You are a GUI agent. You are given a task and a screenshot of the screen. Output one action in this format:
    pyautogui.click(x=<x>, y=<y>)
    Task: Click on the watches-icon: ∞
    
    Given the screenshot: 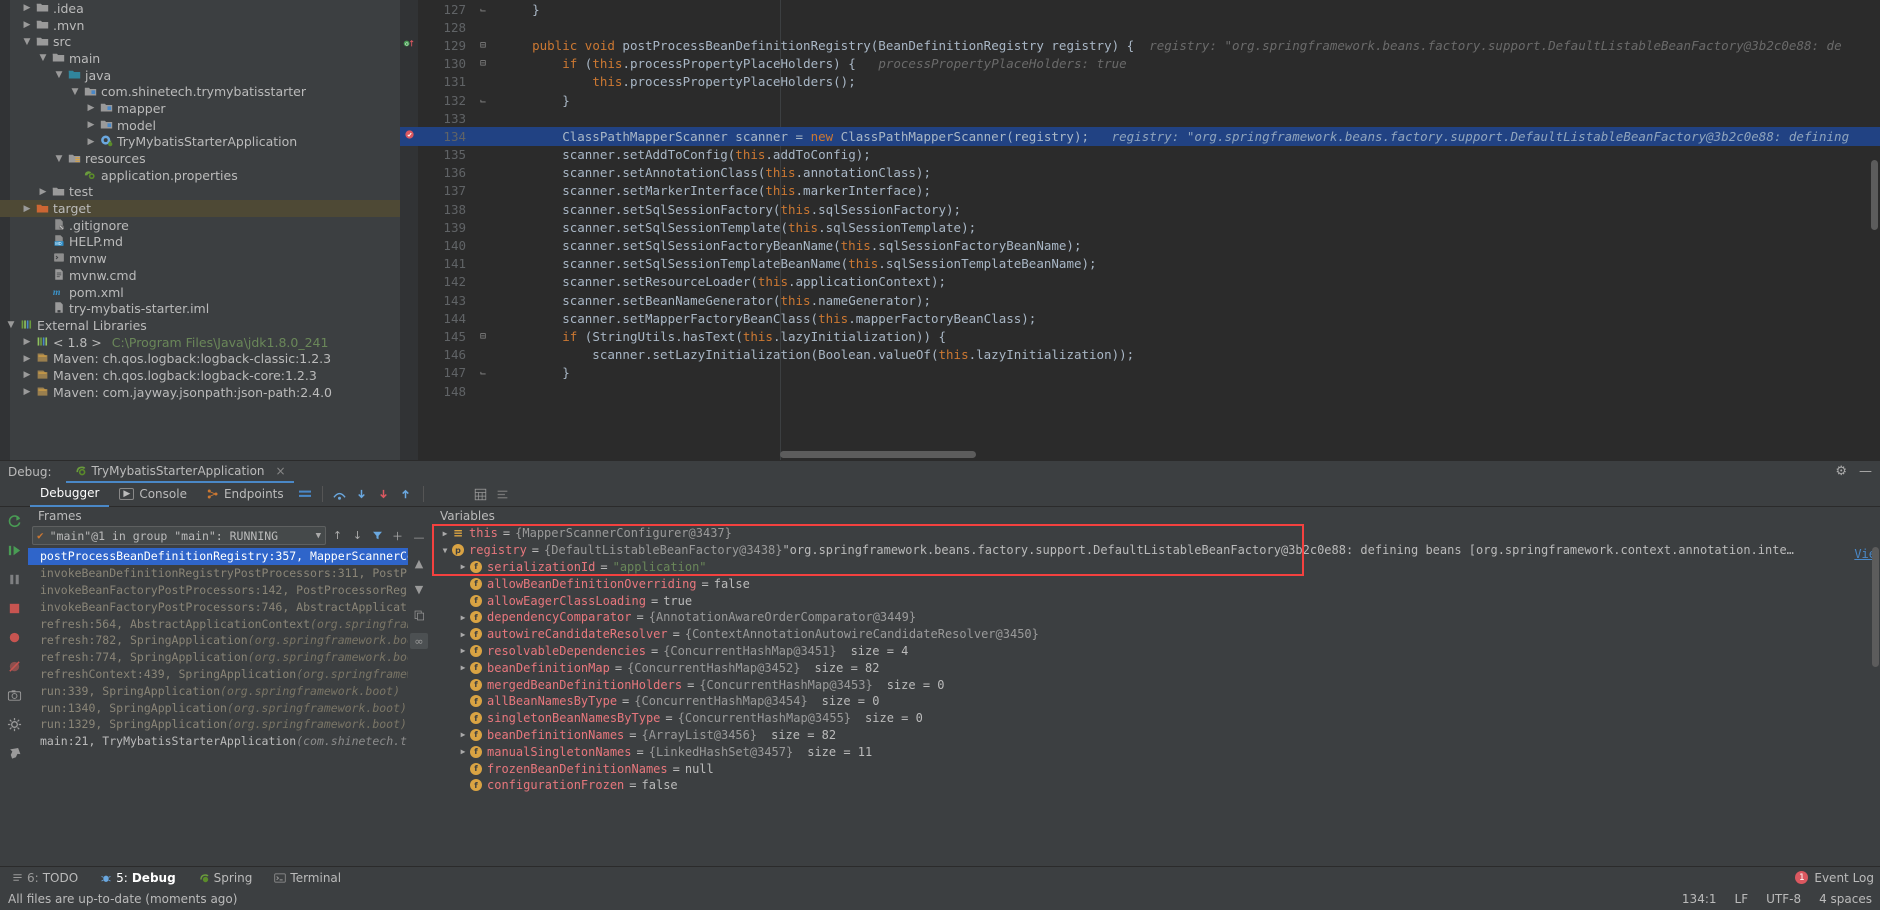 What is the action you would take?
    pyautogui.click(x=419, y=641)
    